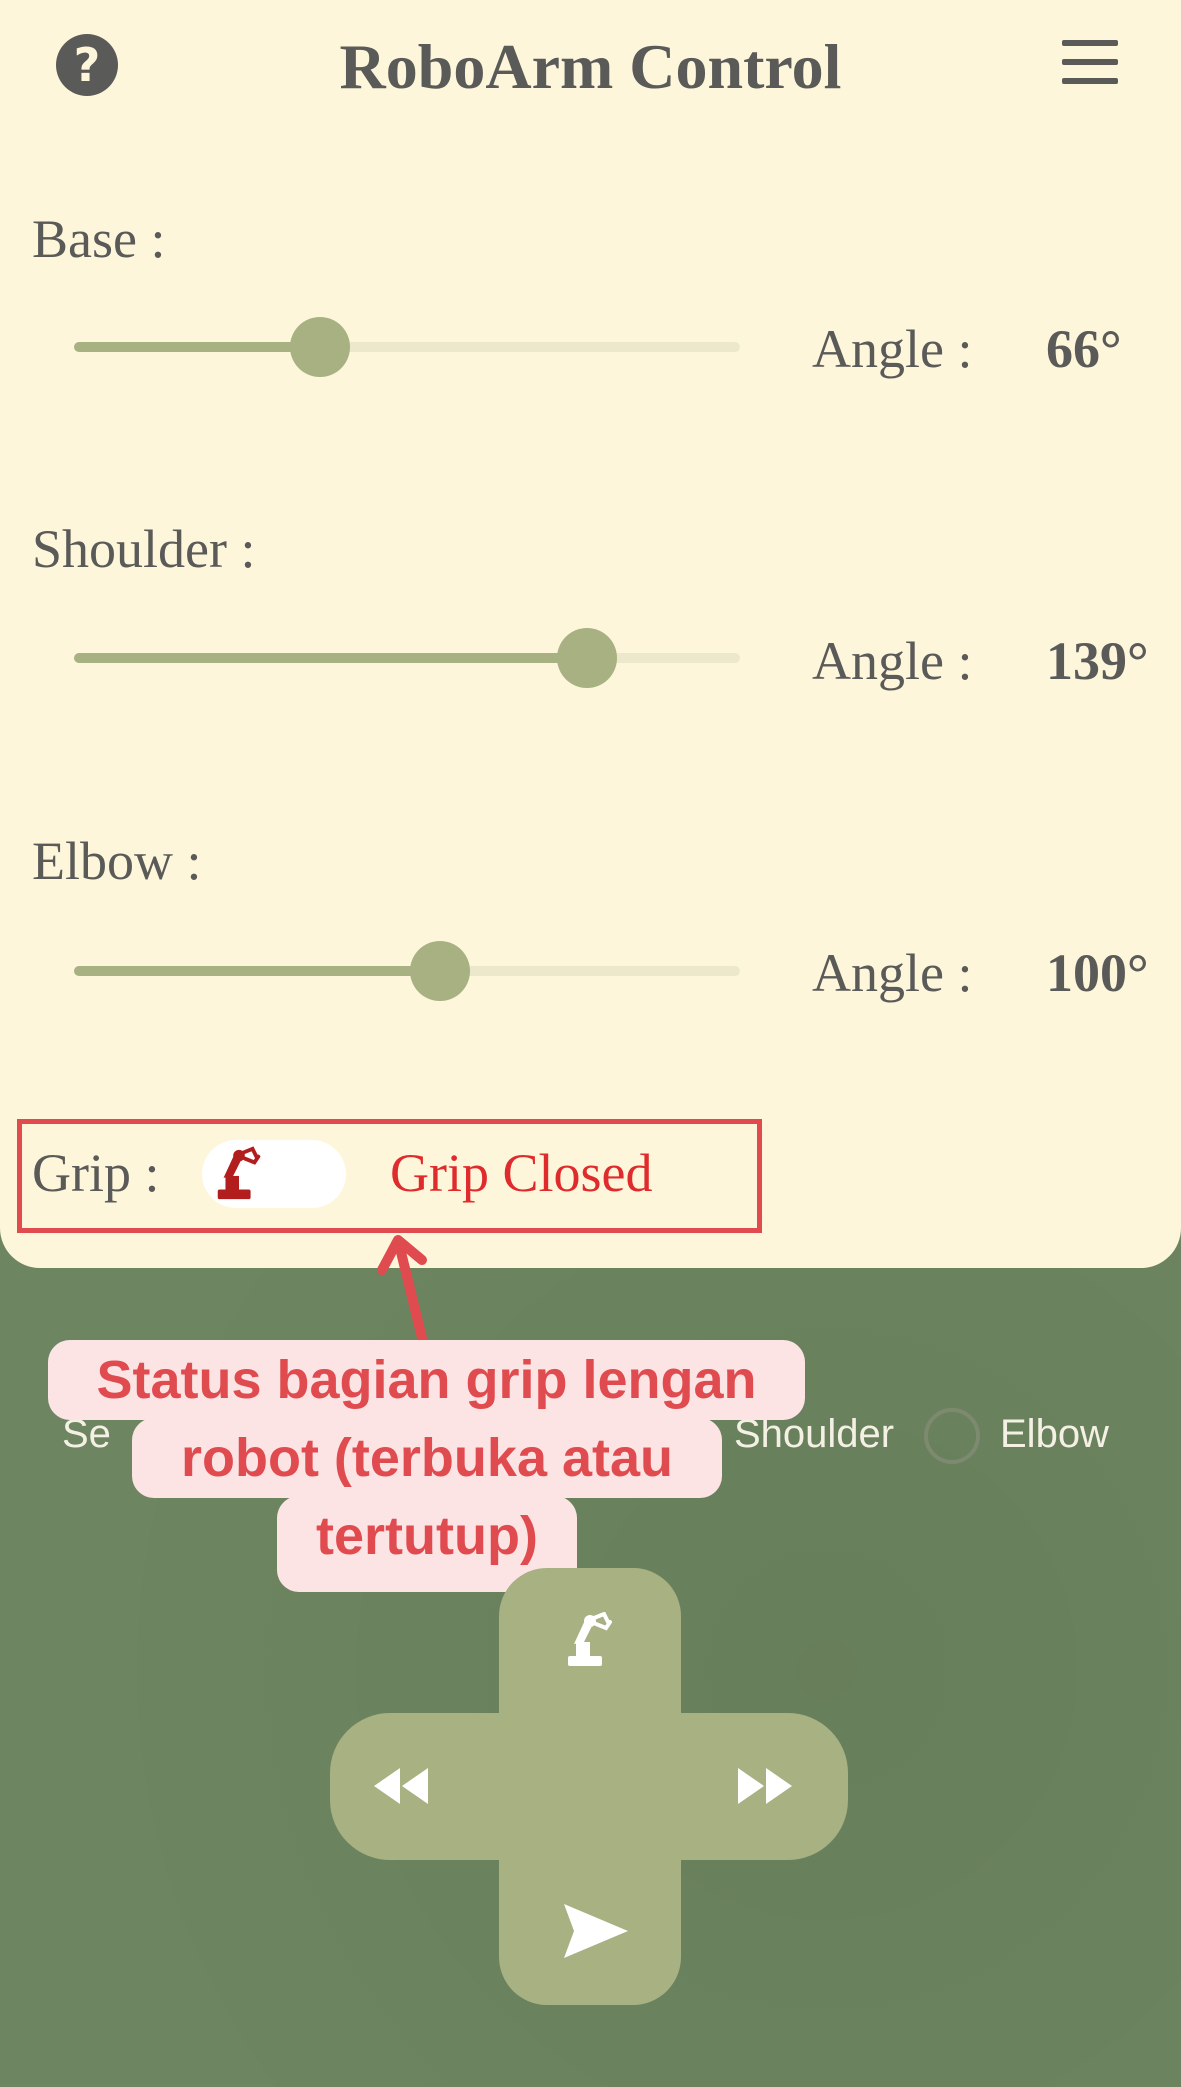 The height and width of the screenshot is (2087, 1181). Describe the element at coordinates (590, 1640) in the screenshot. I see `dpad-up-robot-arm-icon` at that location.